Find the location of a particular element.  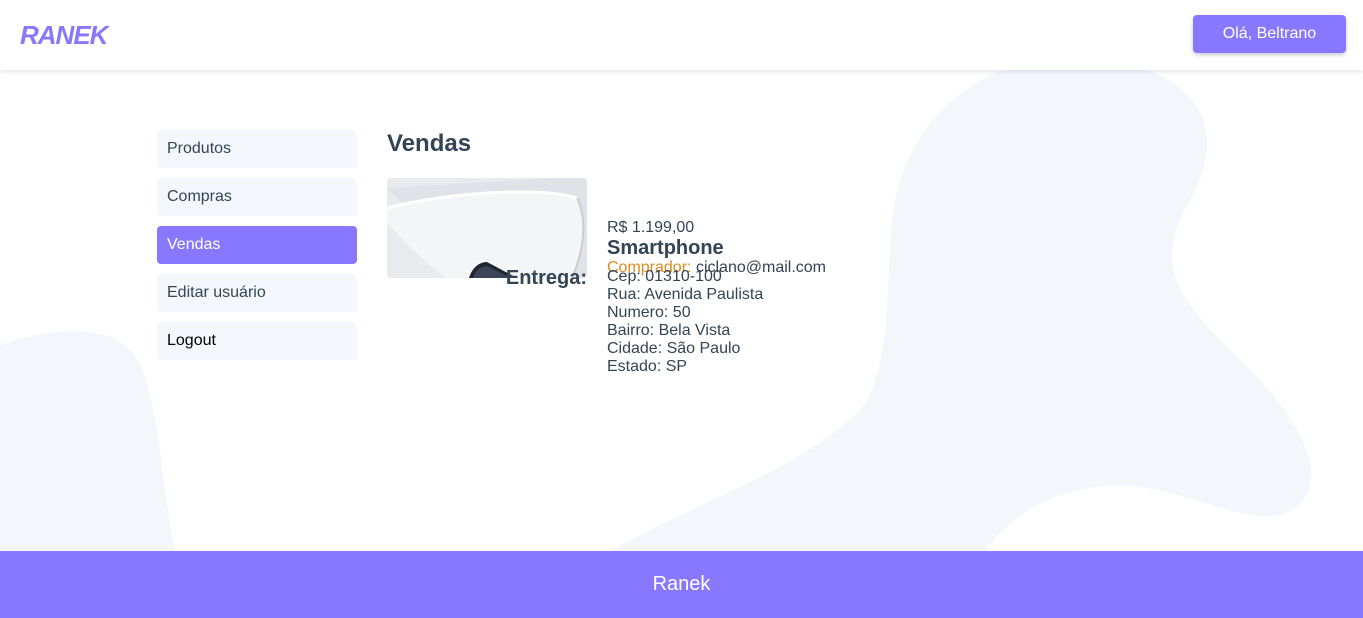

top-header: RANEK Olá, Beltrano is located at coordinates (681, 35).